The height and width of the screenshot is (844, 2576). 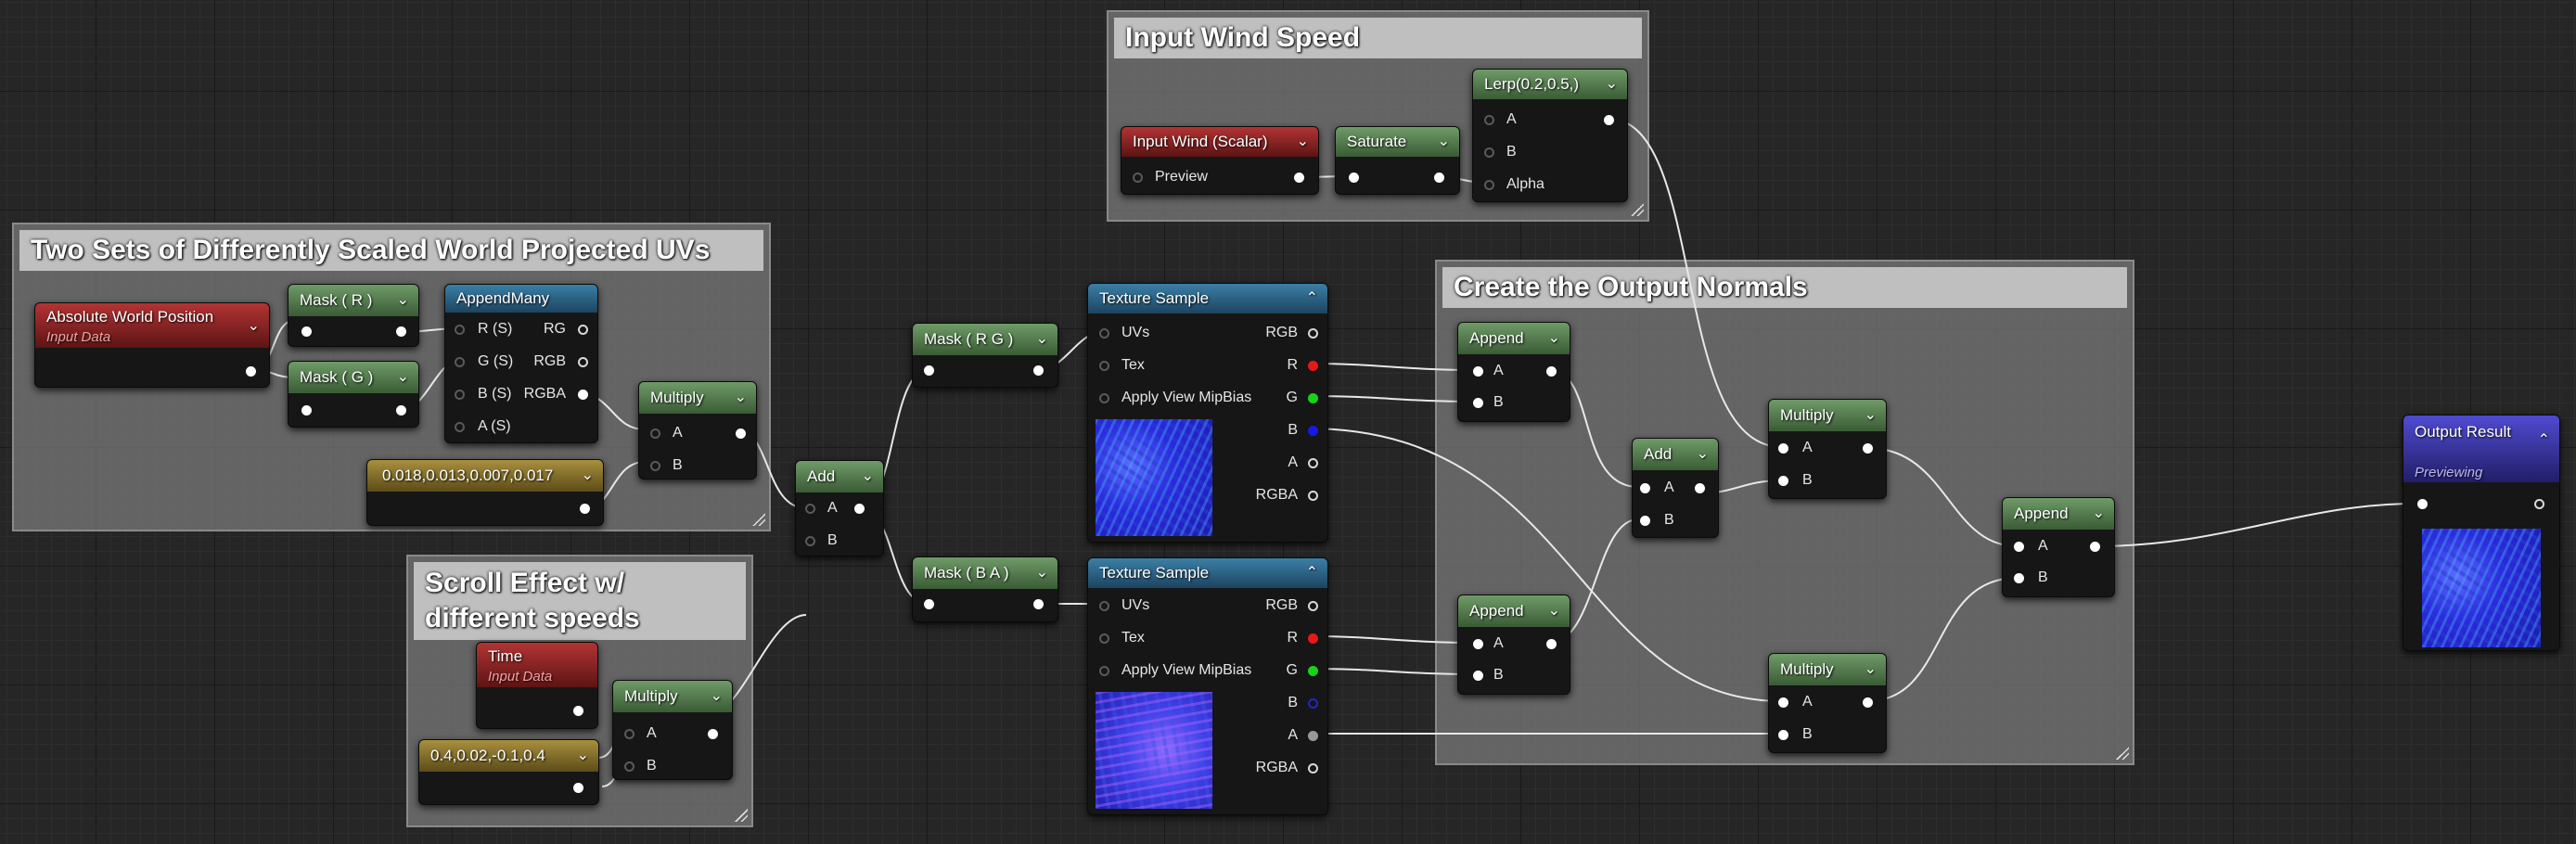 I want to click on add-normals-node: Add ⌄ A B, so click(x=1675, y=488).